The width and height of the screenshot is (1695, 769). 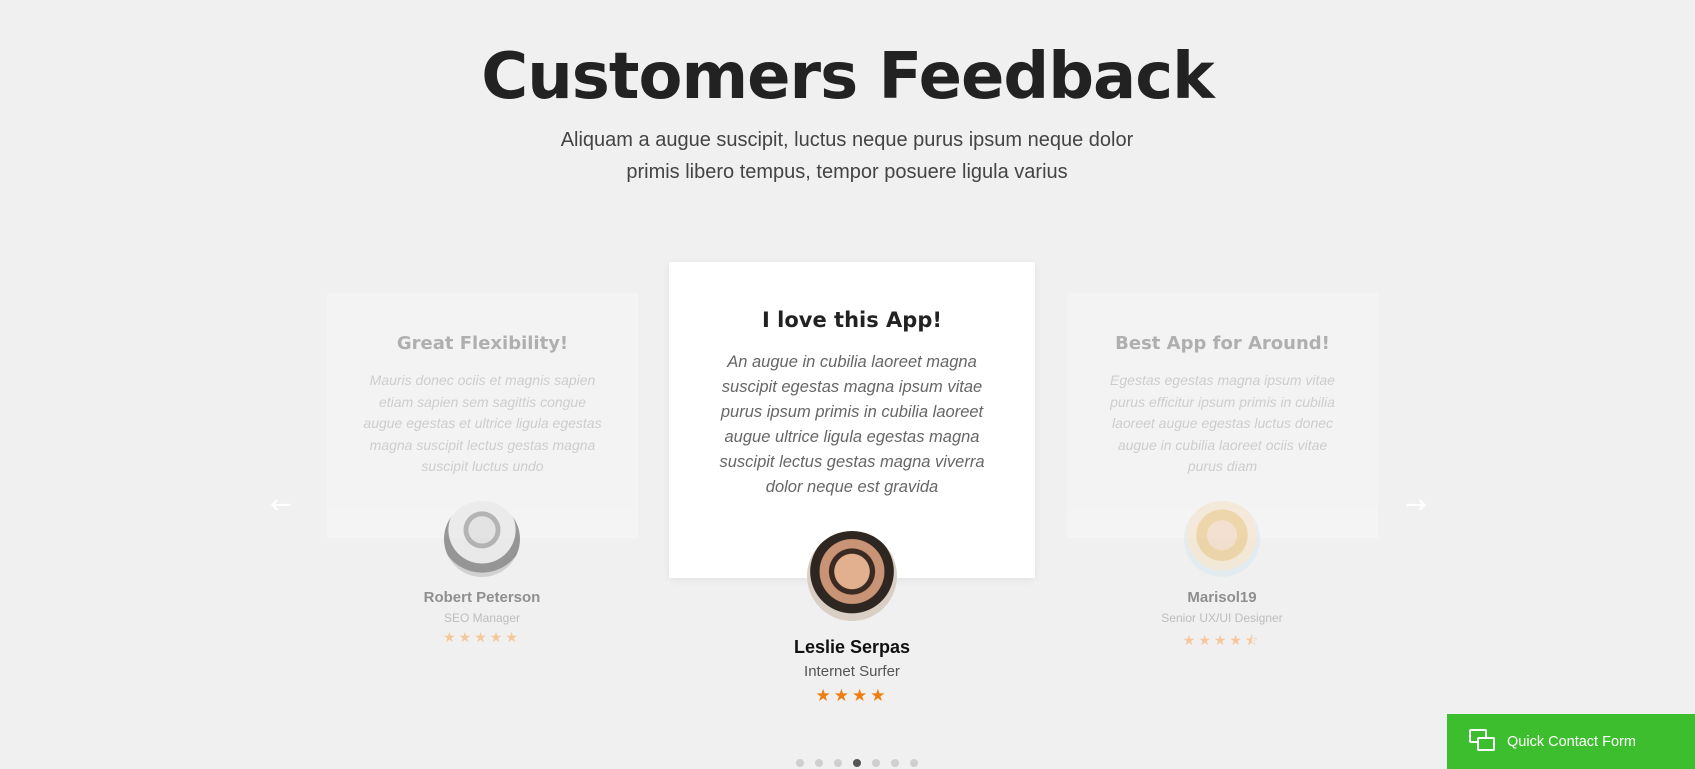 What do you see at coordinates (482, 638) in the screenshot?
I see `star-rating-icon: ★★★★★` at bounding box center [482, 638].